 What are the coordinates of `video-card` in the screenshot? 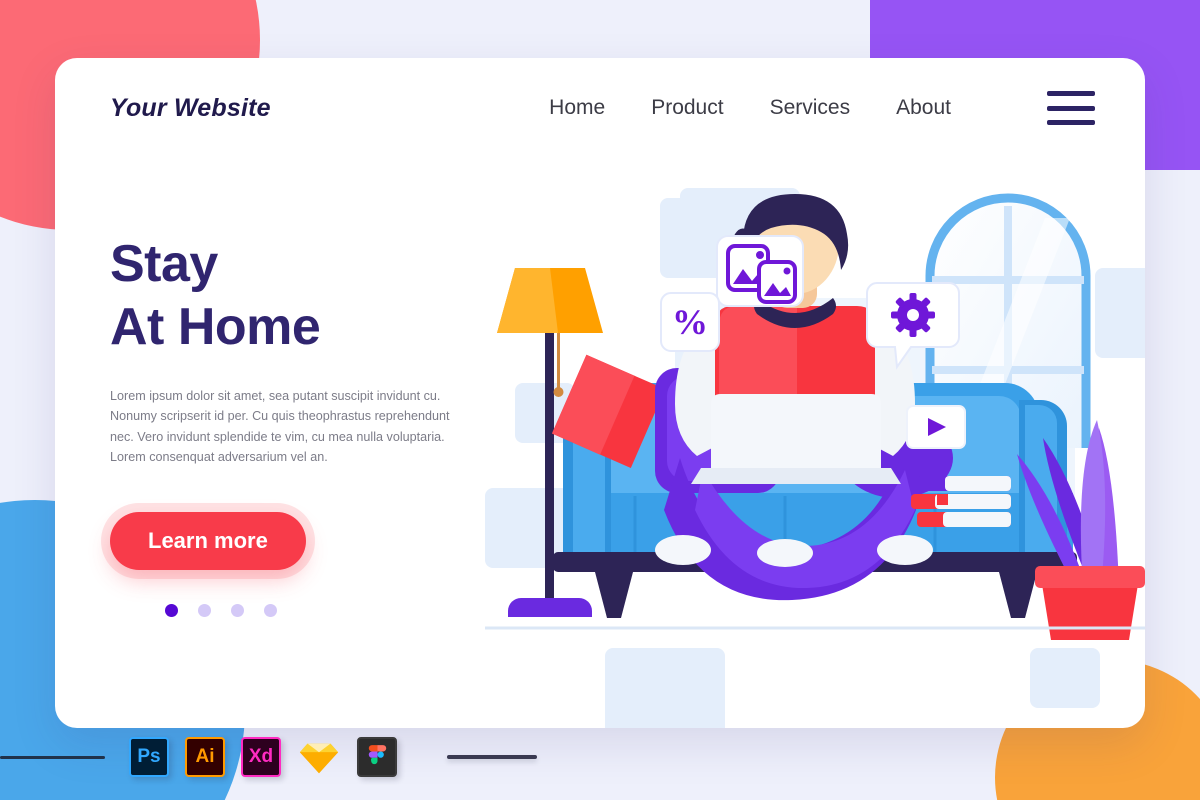 It's located at (936, 427).